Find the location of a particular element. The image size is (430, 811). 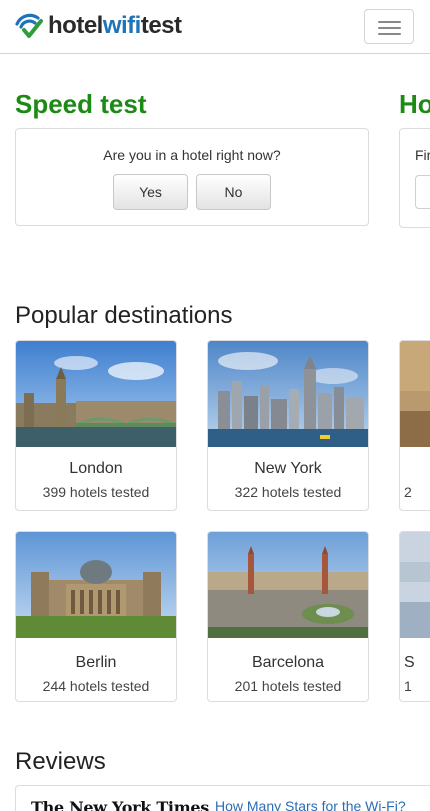

destination-card-london: London 399 hotels tested is located at coordinates (96, 425).